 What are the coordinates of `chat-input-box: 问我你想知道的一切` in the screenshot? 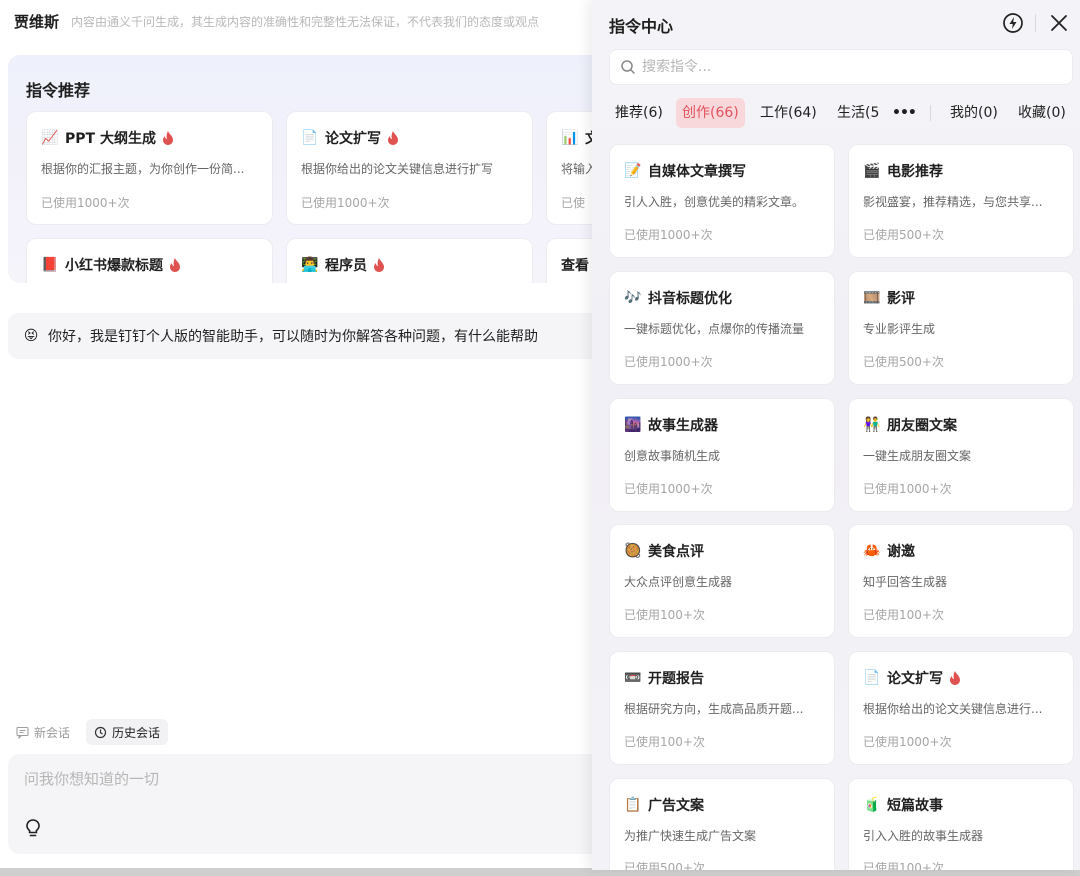 It's located at (308, 804).